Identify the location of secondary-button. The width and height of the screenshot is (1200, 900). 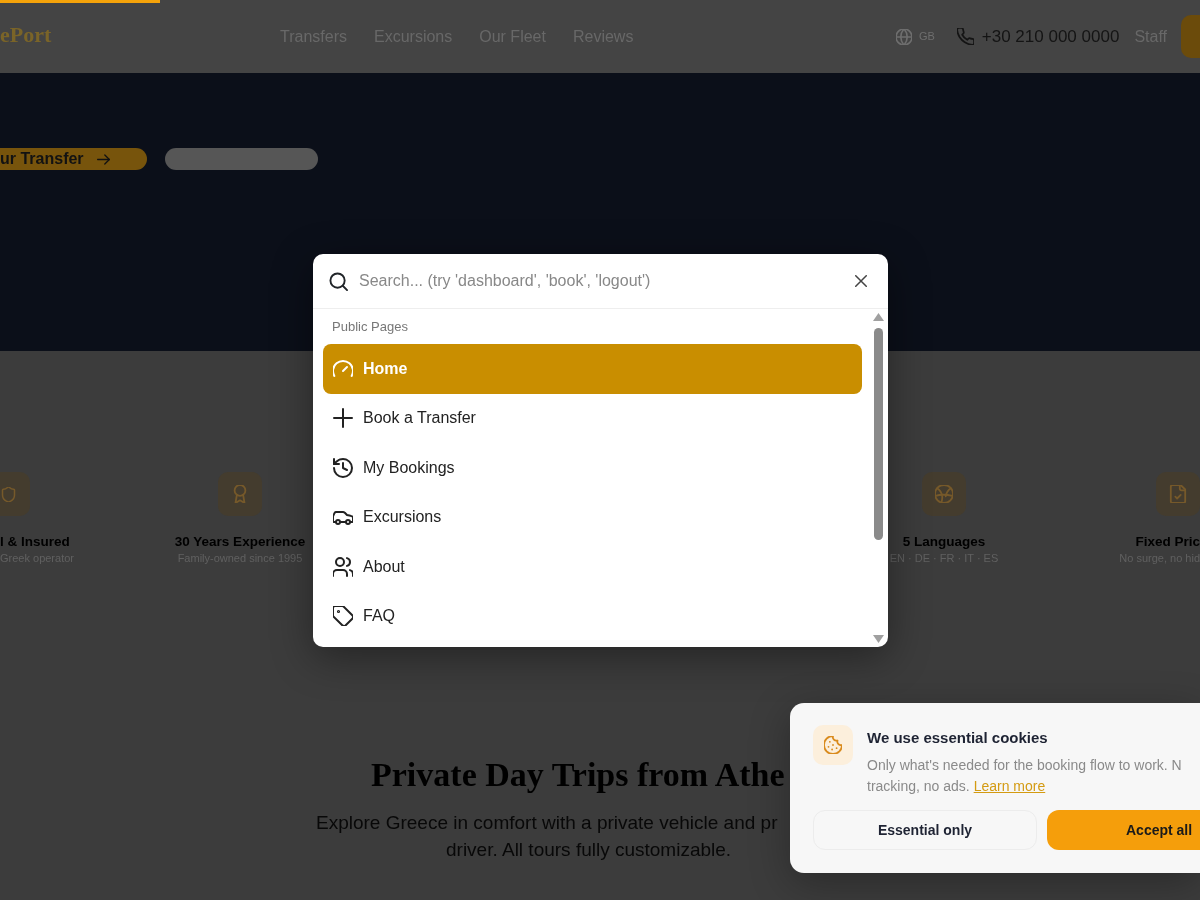
(241, 159).